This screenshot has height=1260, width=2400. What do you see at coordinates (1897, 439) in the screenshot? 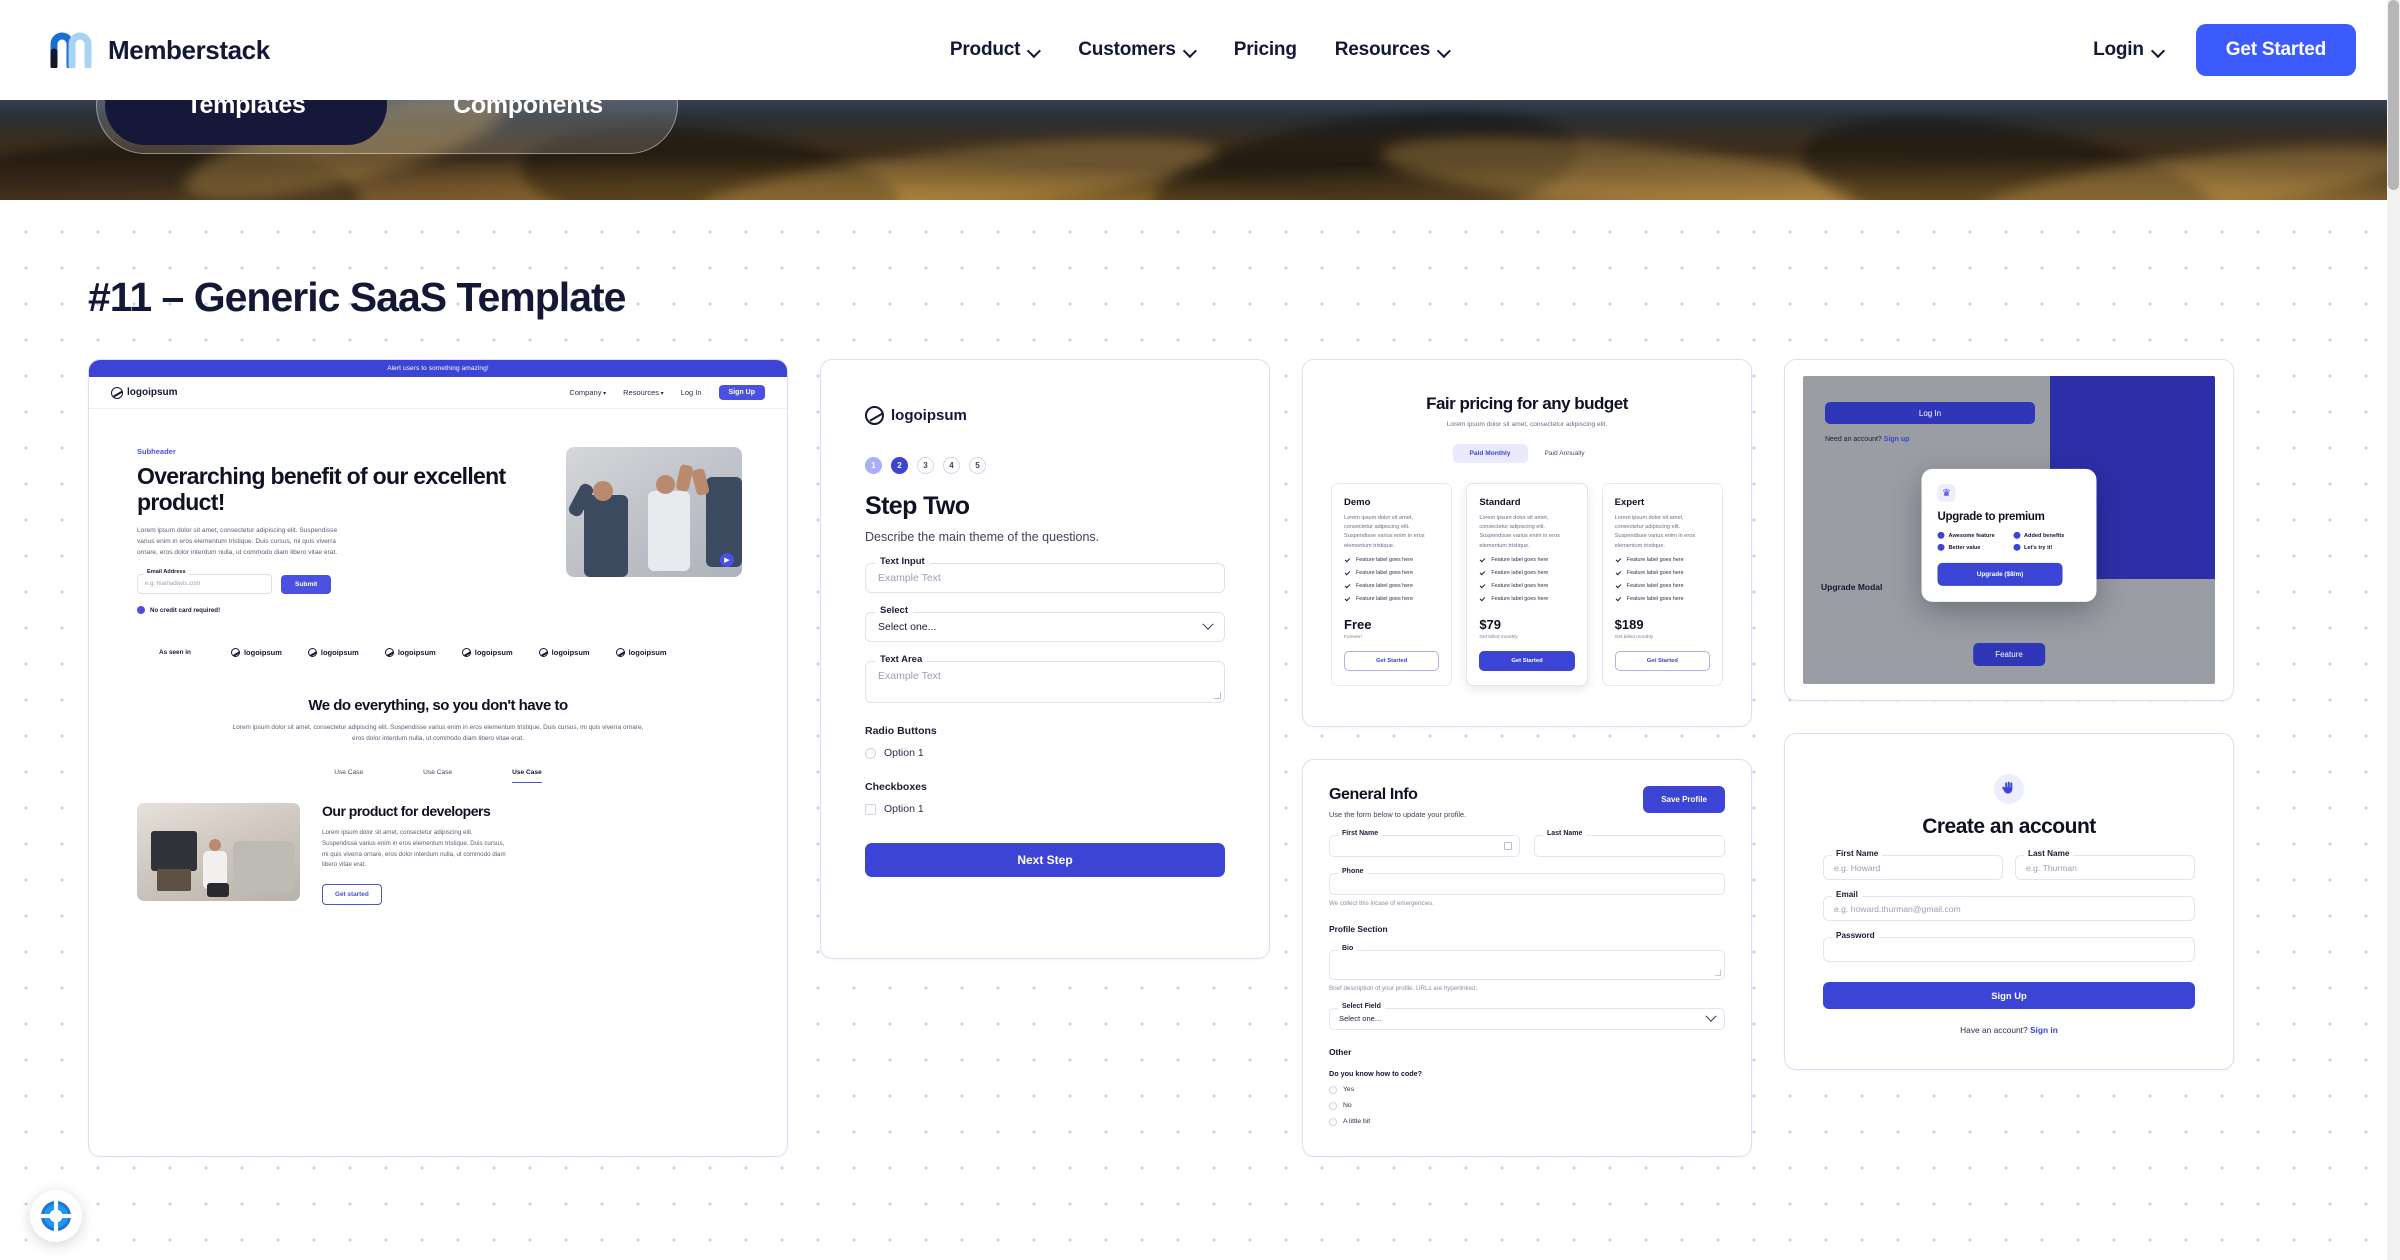
I see `need-account-signup-link: Sign up` at bounding box center [1897, 439].